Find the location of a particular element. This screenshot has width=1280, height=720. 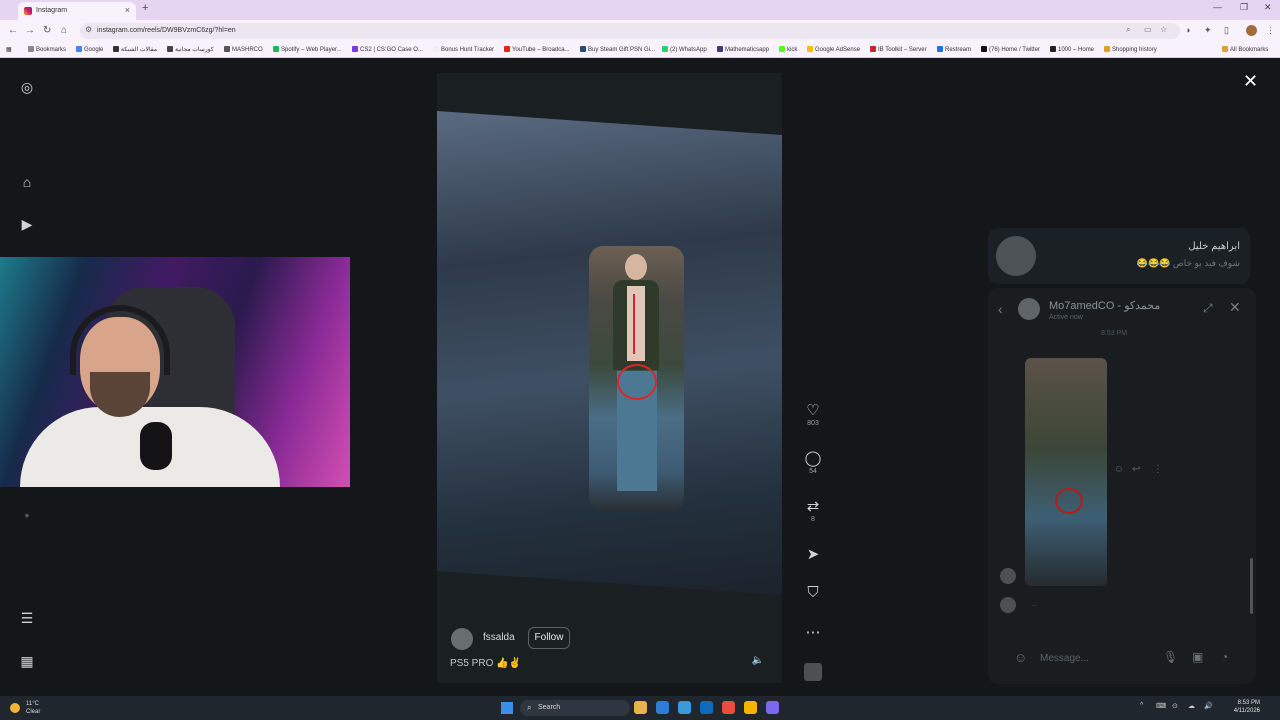

close-window-button: ✕ is located at coordinates (1268, 7).